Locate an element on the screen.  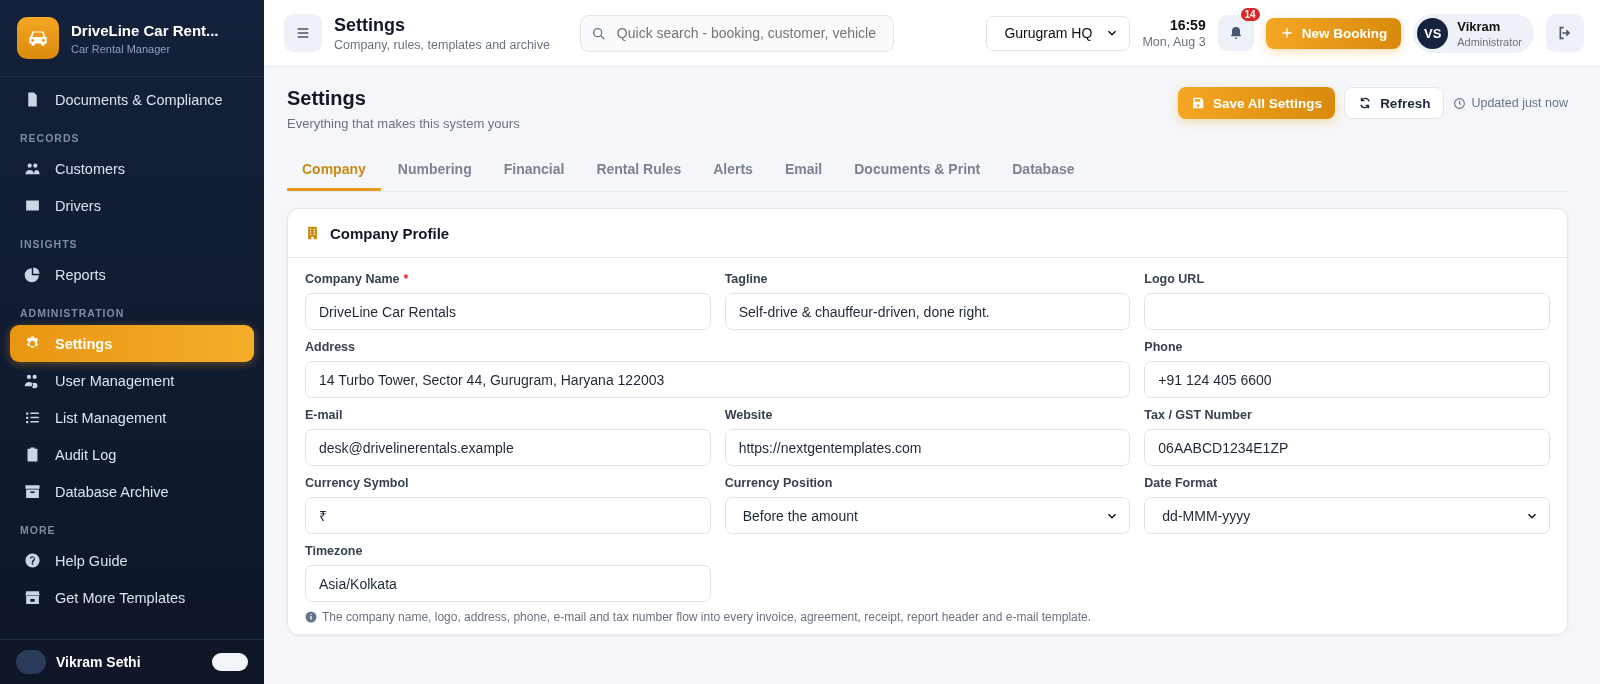
save-icon is located at coordinates (1198, 103).